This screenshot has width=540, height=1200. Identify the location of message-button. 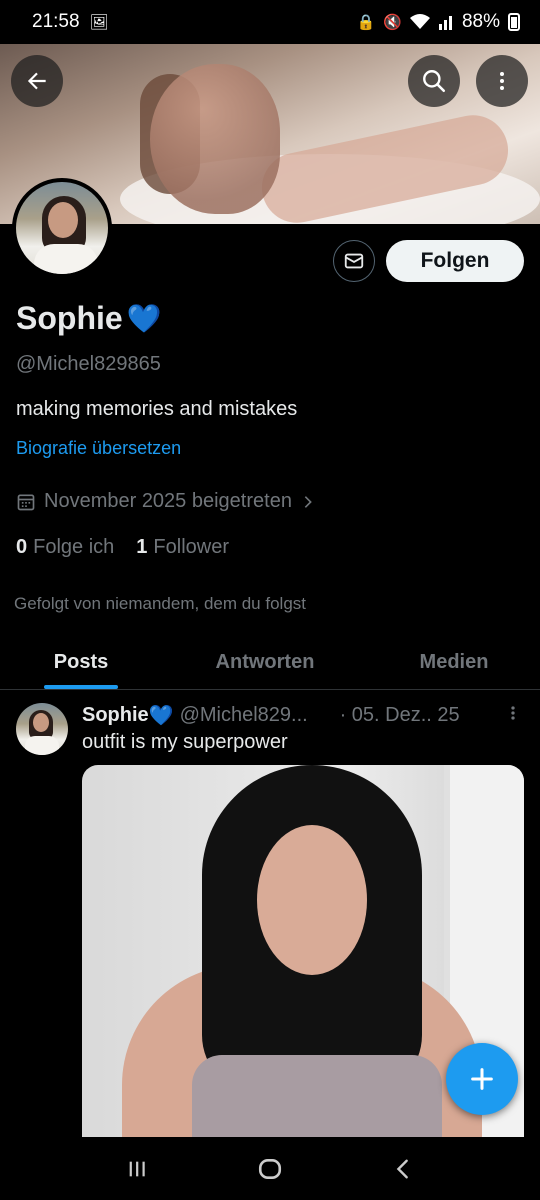
(354, 261).